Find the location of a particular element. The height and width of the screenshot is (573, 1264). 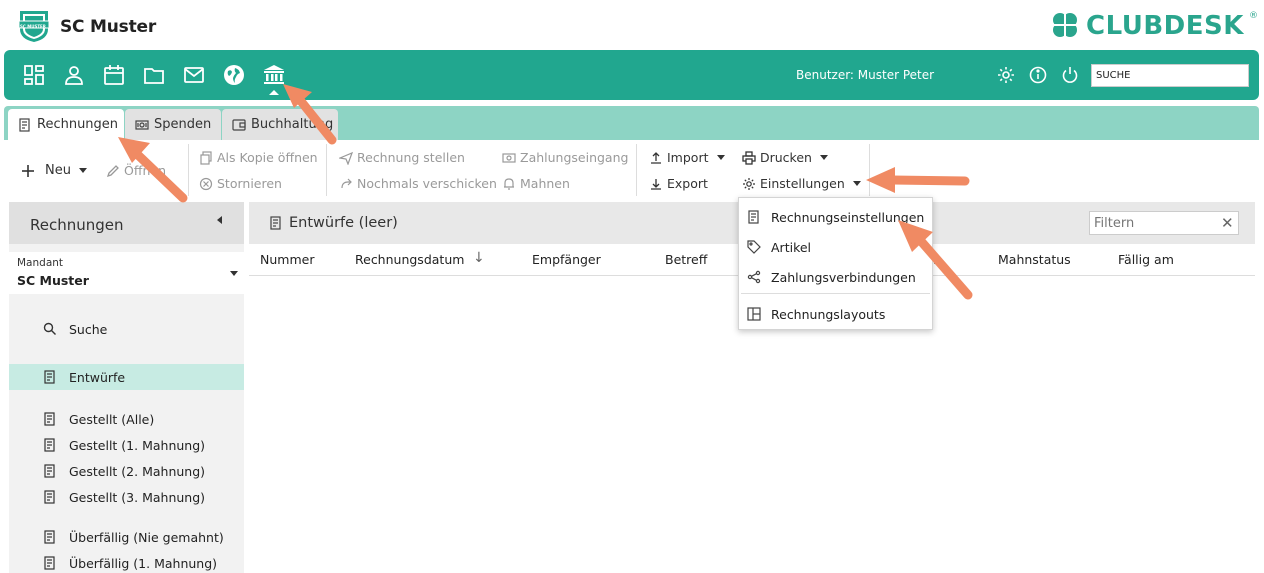

sidebar-item-gestellt-3: Gestellt (3. Mahnung) is located at coordinates (126, 497).